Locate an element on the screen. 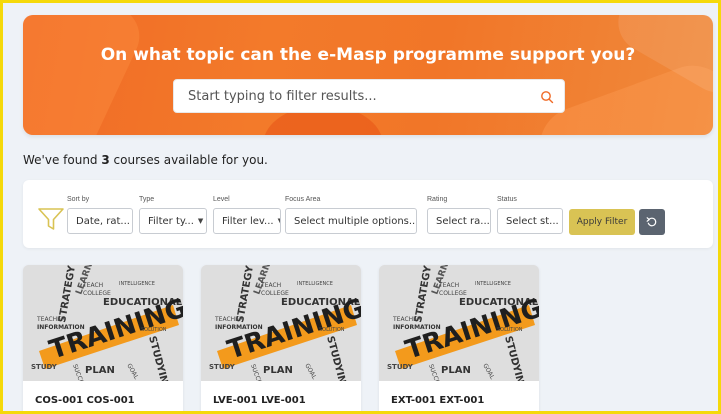  results-count-text: We've found 3 courses available for you. is located at coordinates (145, 160).